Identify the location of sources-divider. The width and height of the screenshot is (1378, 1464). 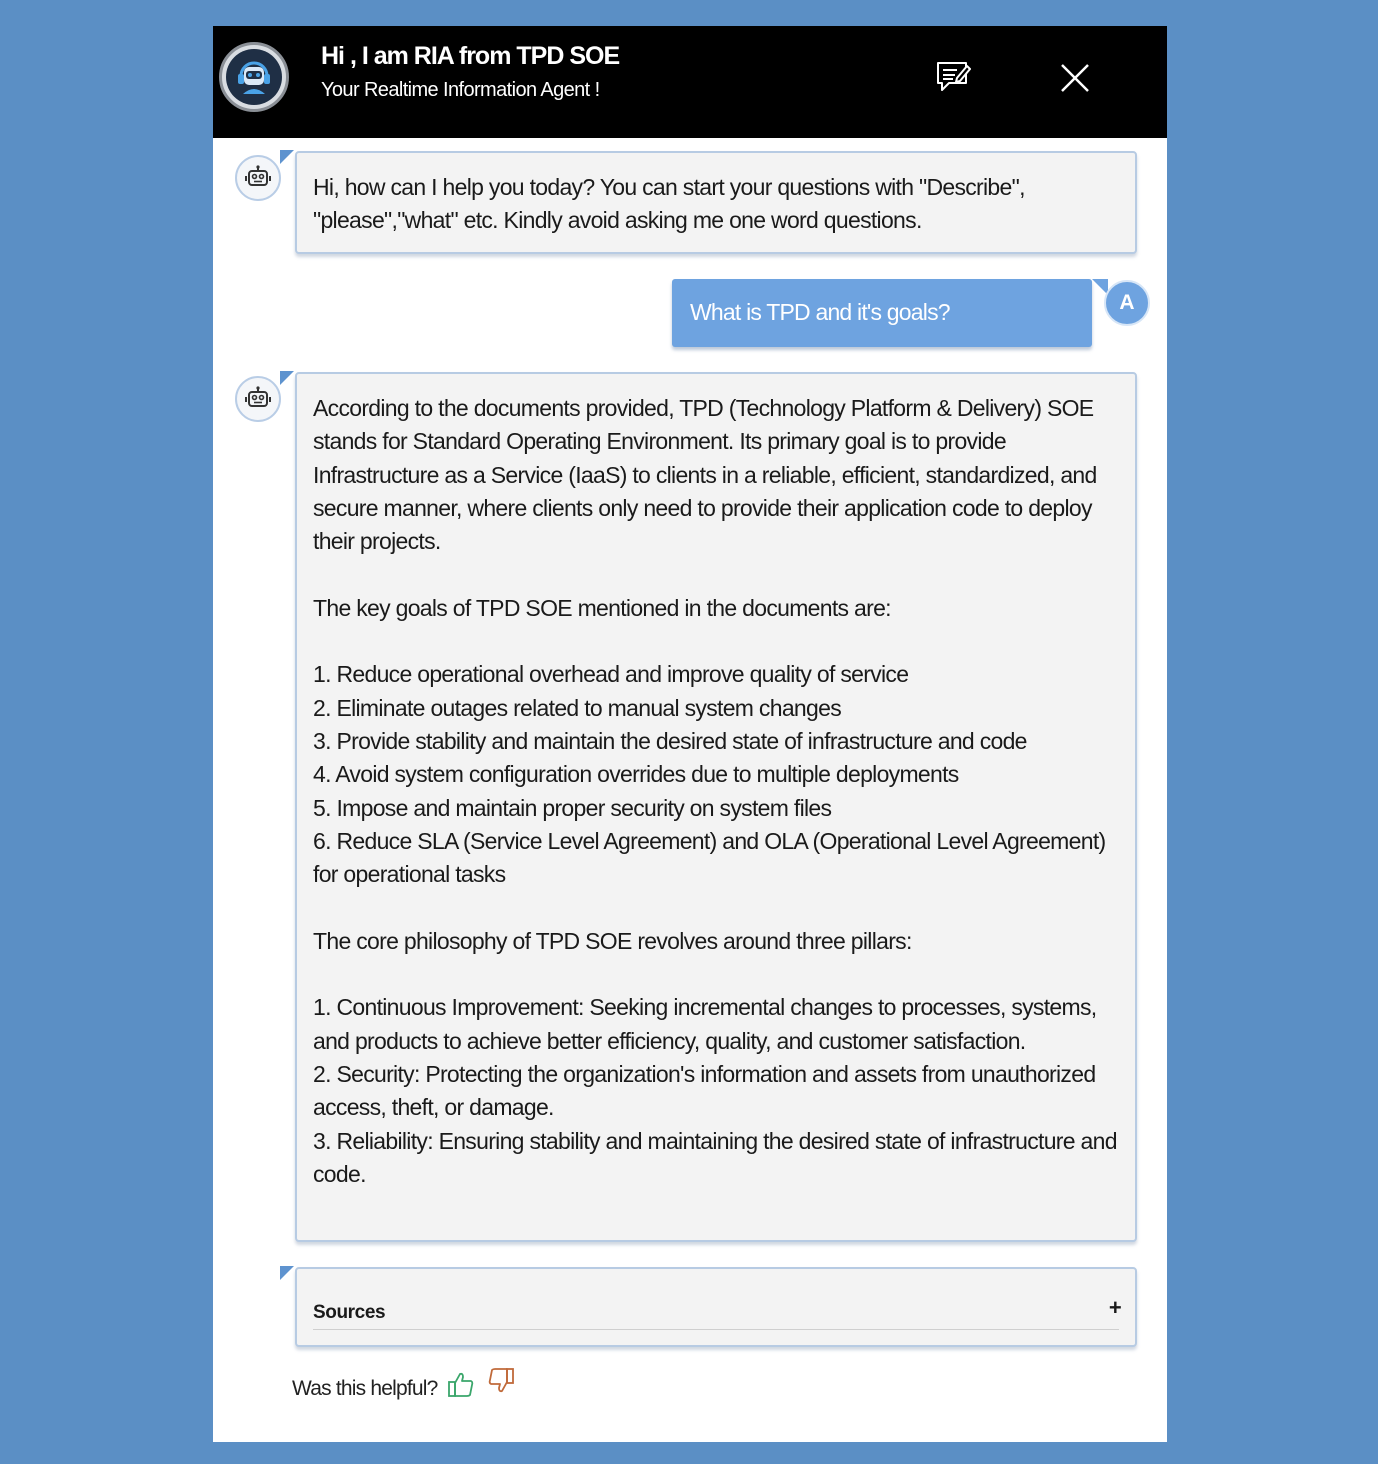
(716, 1329).